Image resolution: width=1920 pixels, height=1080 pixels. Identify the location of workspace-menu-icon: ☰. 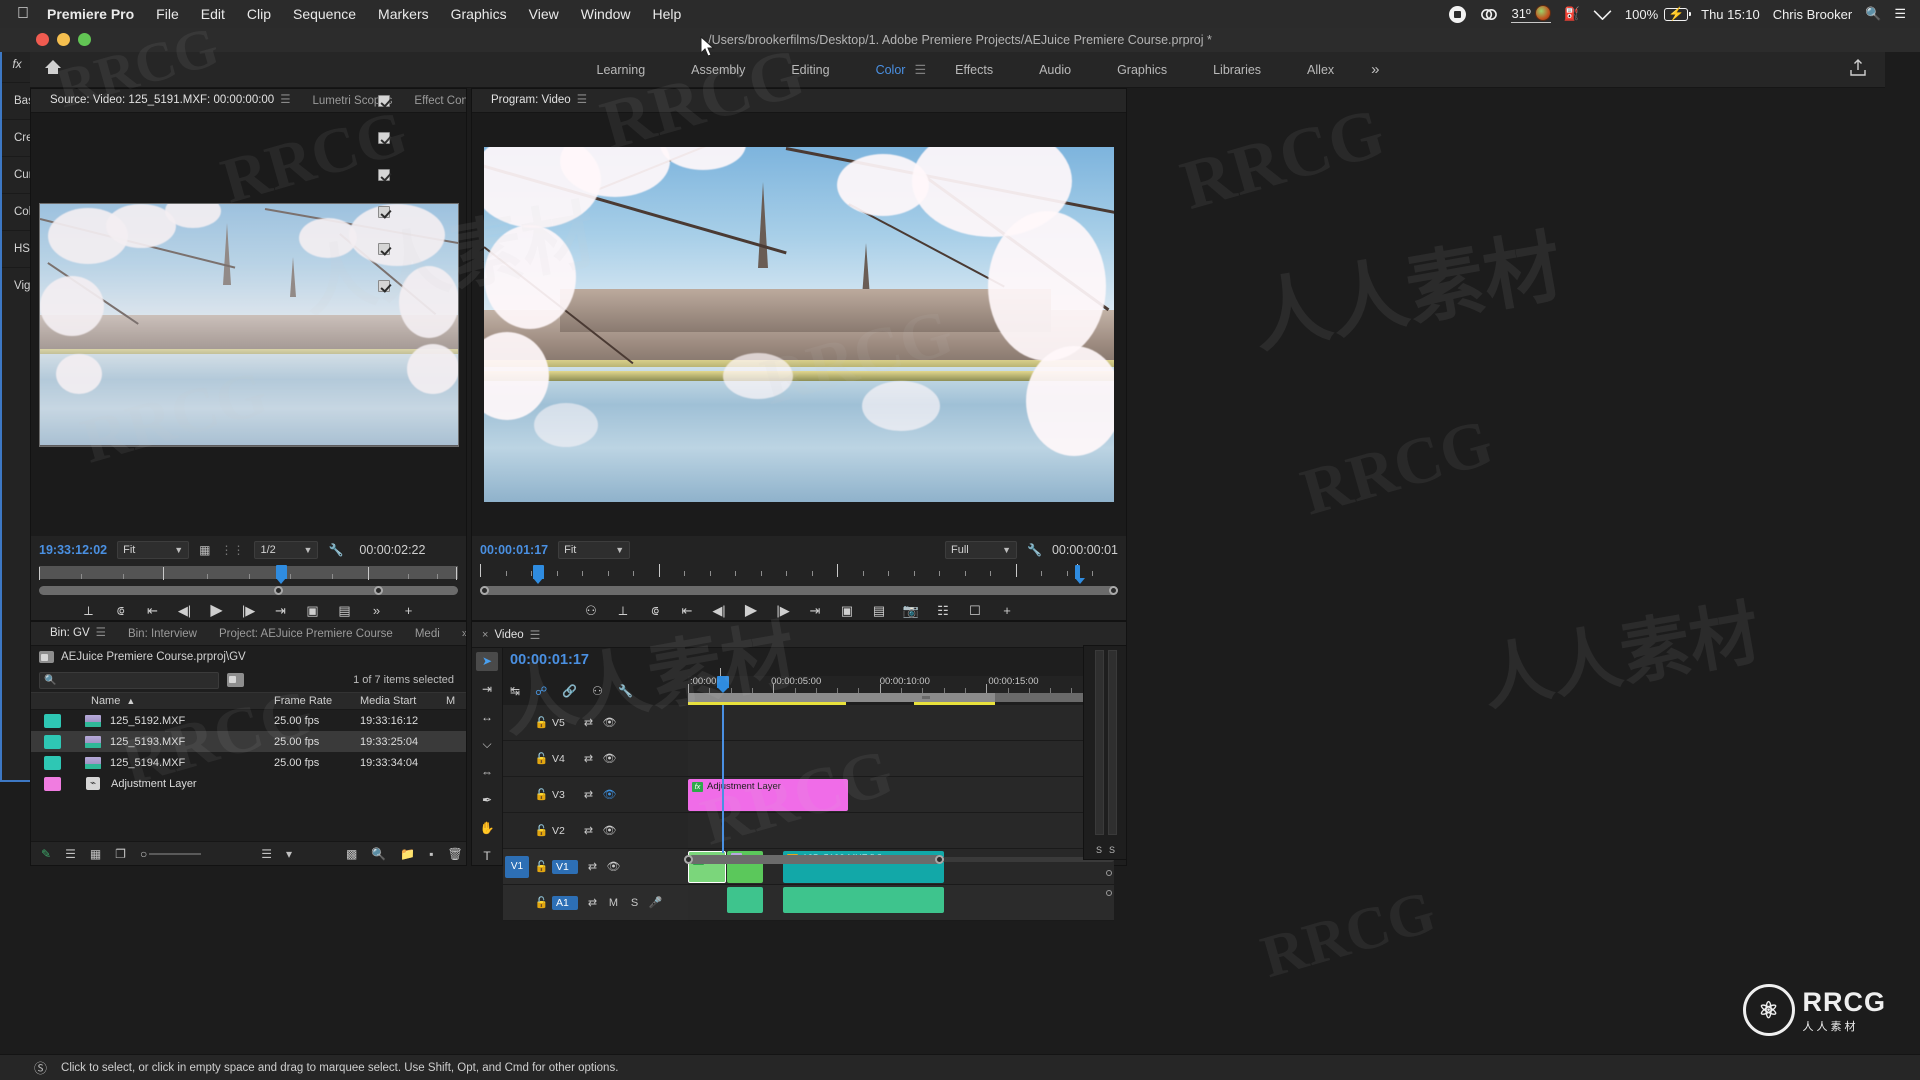
(920, 70).